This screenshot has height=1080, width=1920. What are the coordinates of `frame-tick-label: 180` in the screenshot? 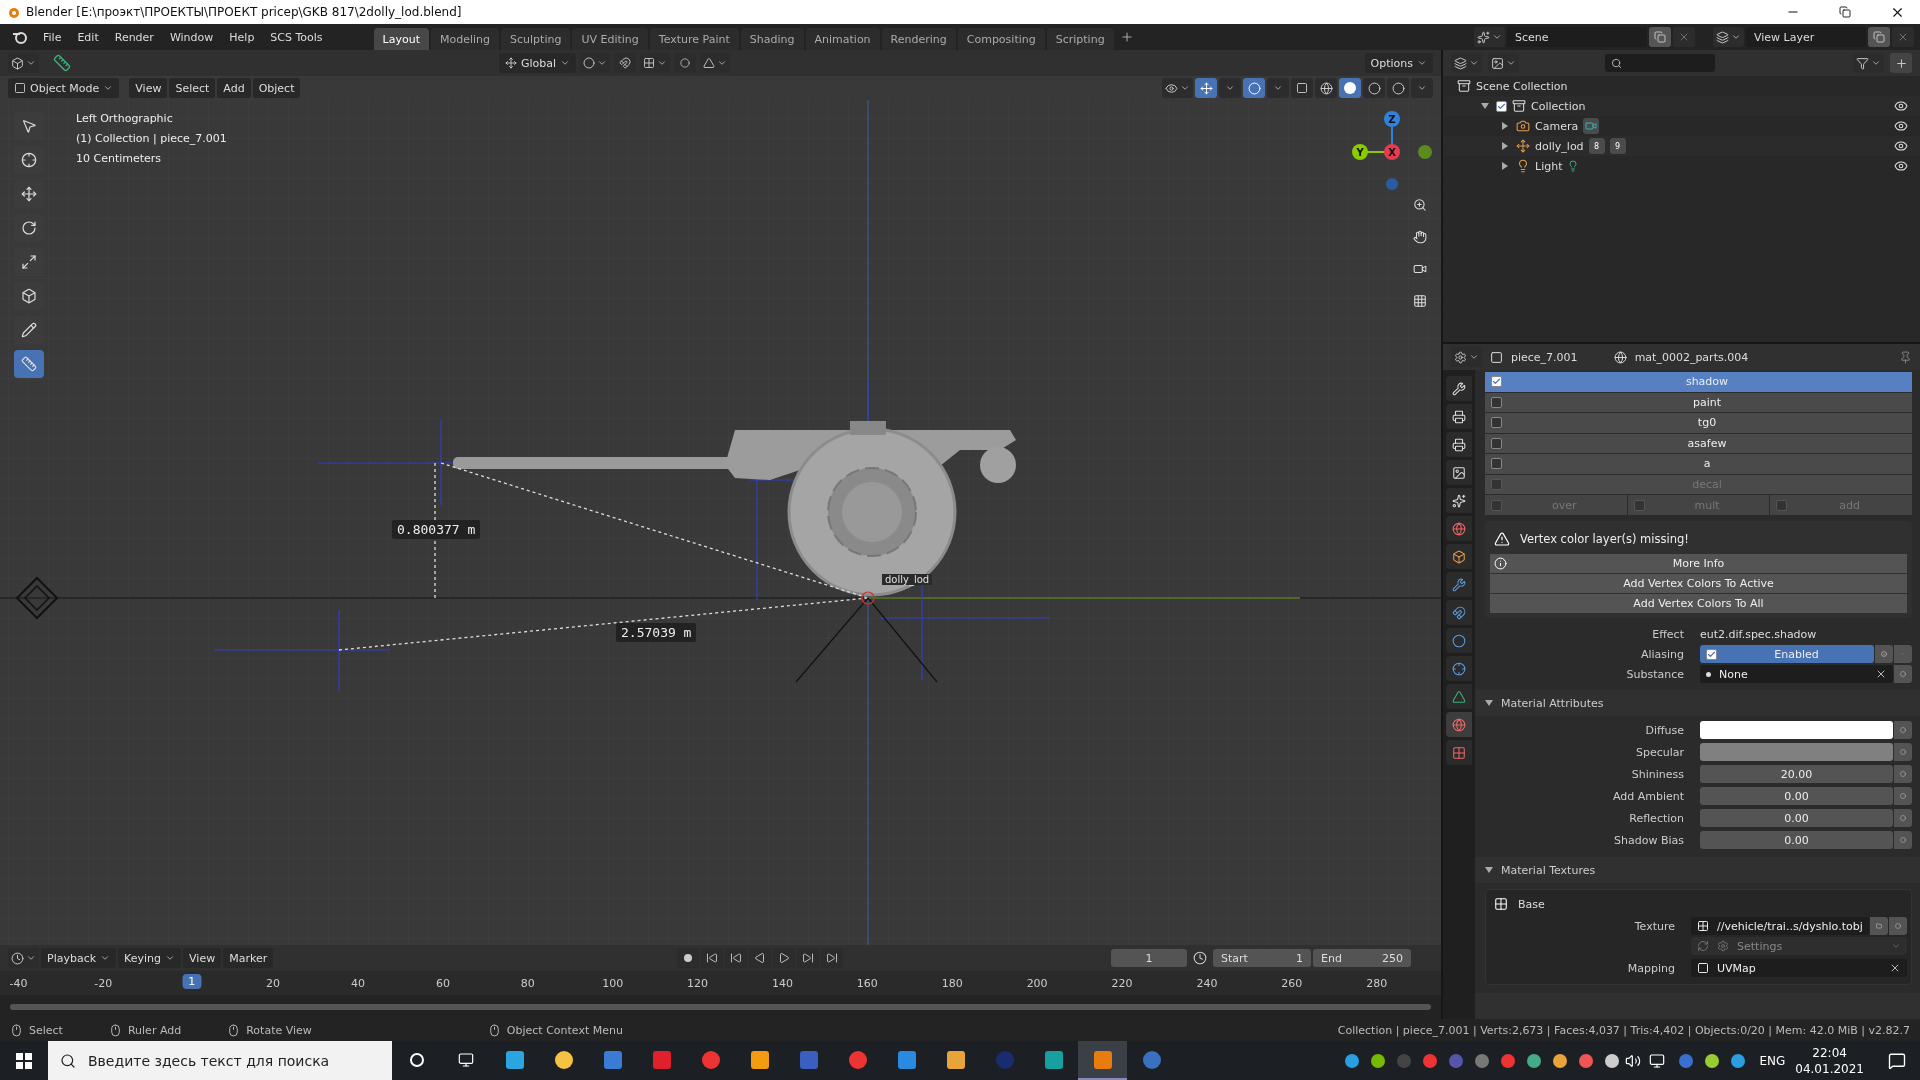 It's located at (952, 983).